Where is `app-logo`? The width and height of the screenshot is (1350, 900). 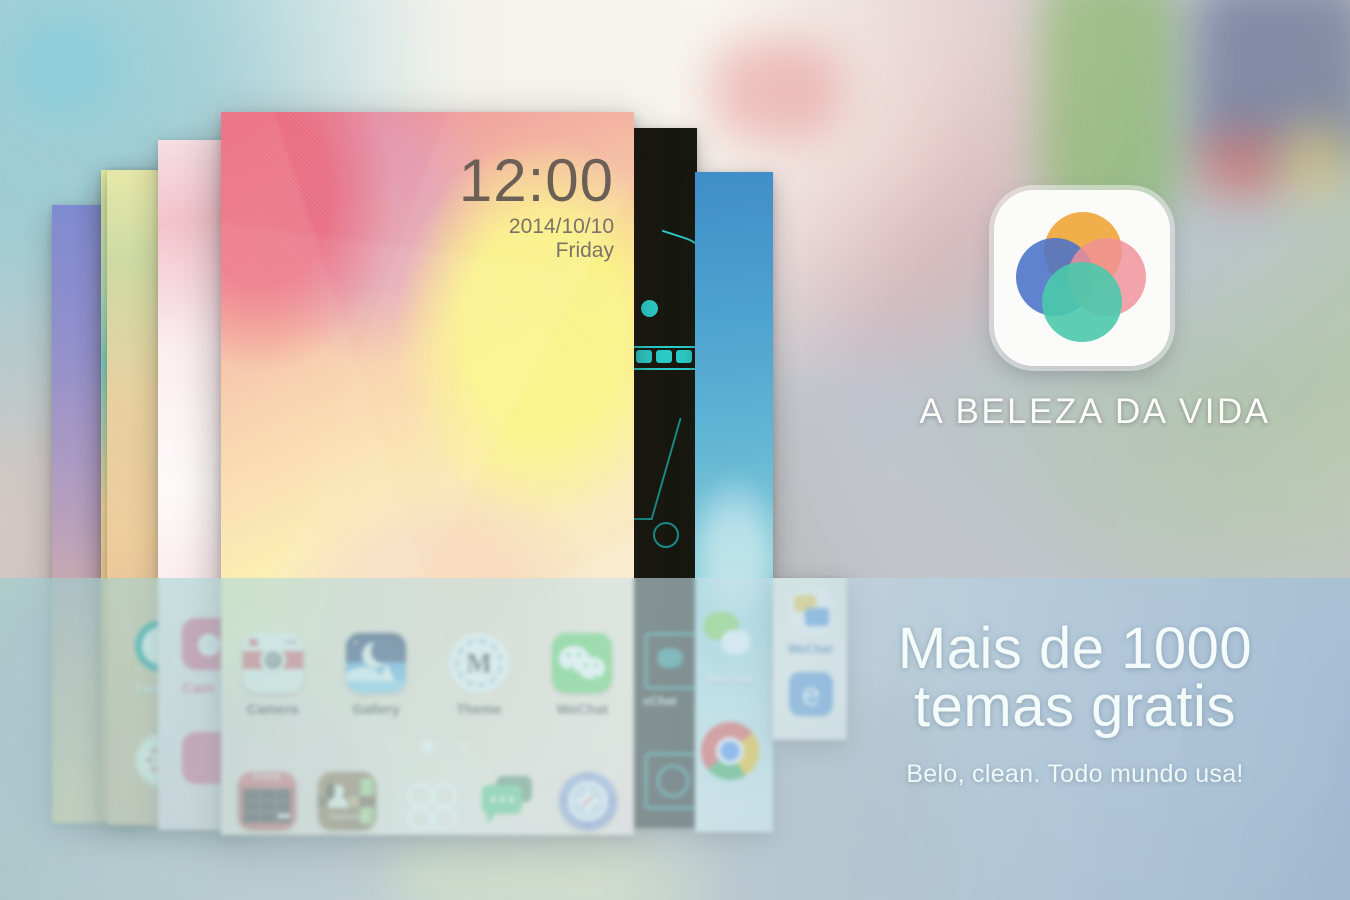
app-logo is located at coordinates (1082, 278).